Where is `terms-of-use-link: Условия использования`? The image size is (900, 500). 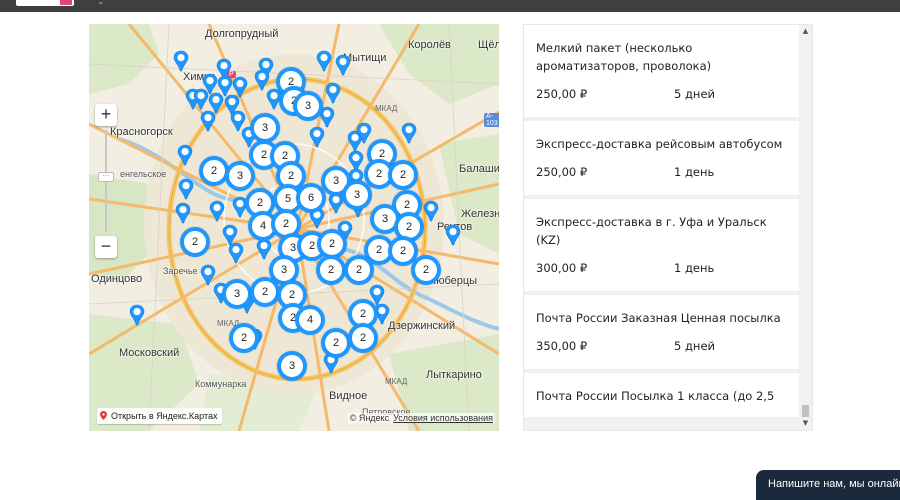
terms-of-use-link: Условия использования is located at coordinates (443, 418).